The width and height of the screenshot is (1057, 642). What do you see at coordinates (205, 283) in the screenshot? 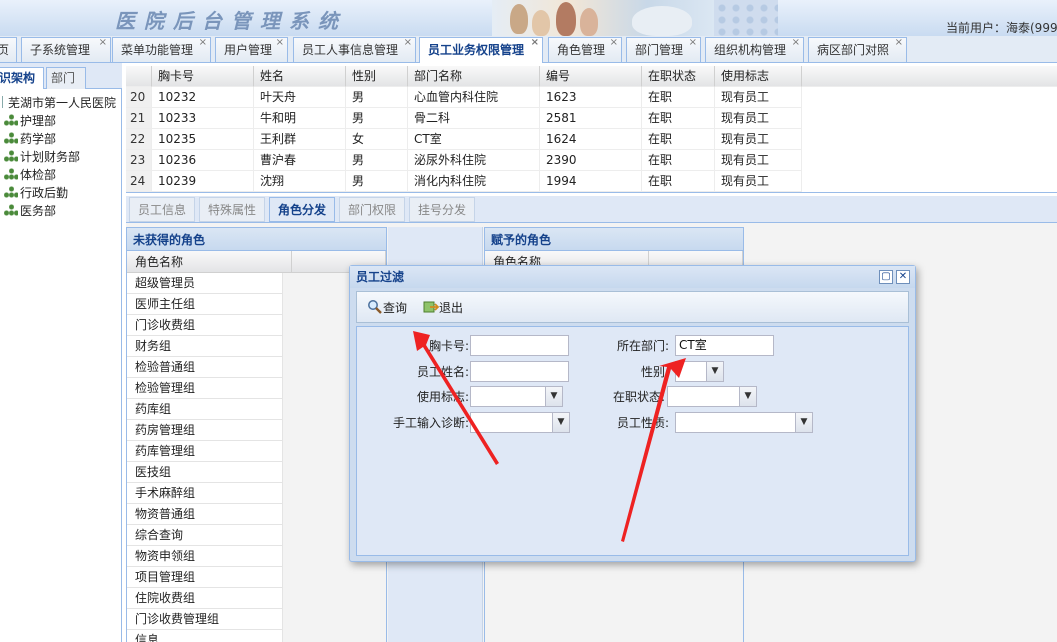
I see `role-list-item: 超级管理员` at bounding box center [205, 283].